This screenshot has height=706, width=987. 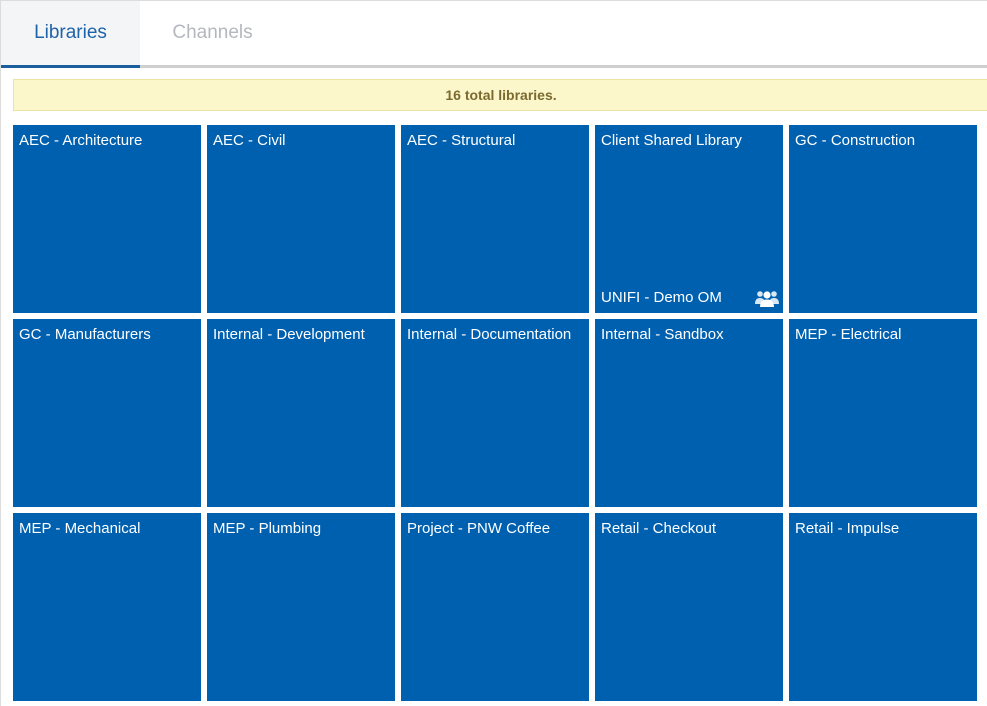 What do you see at coordinates (301, 219) in the screenshot?
I see `library-tile: AEC - Civil` at bounding box center [301, 219].